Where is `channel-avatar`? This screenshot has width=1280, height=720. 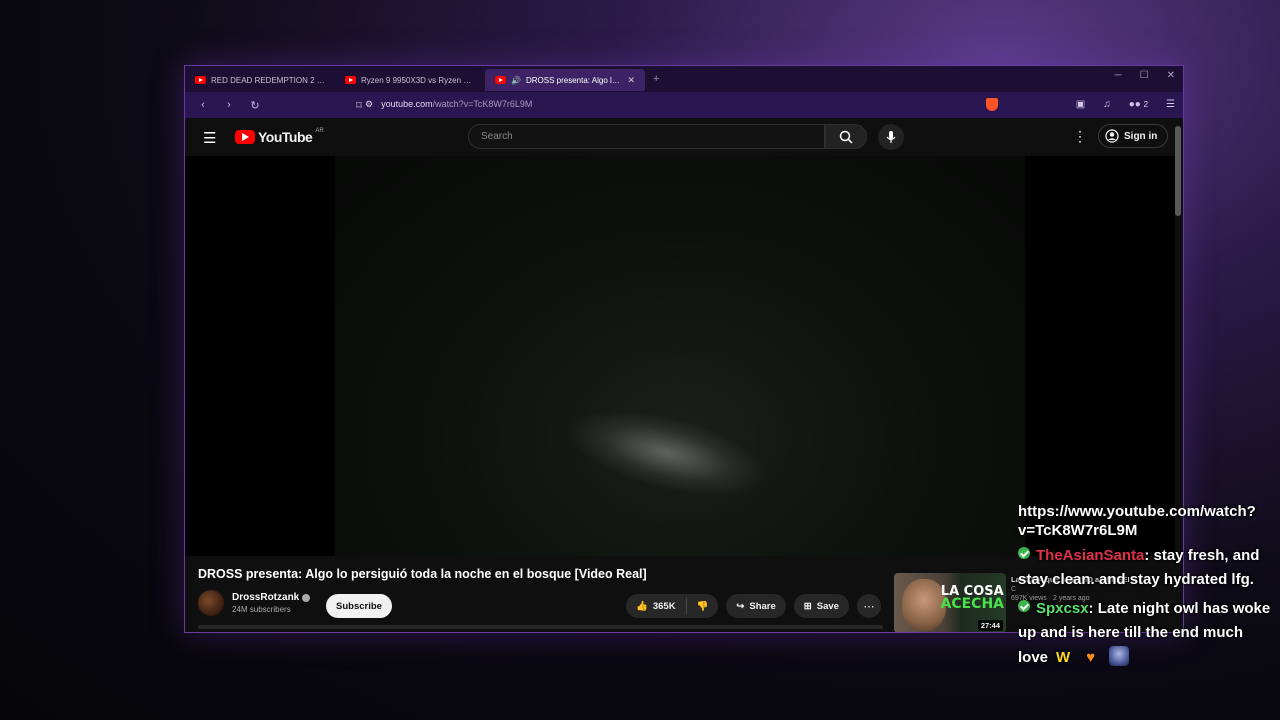 channel-avatar is located at coordinates (211, 603).